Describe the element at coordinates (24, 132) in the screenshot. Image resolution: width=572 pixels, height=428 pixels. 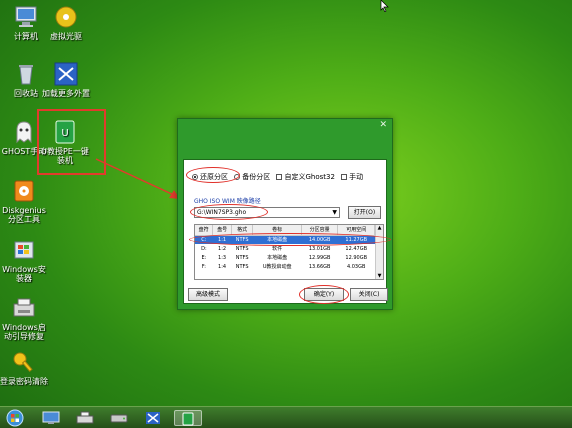
I see `ghost-icon` at that location.